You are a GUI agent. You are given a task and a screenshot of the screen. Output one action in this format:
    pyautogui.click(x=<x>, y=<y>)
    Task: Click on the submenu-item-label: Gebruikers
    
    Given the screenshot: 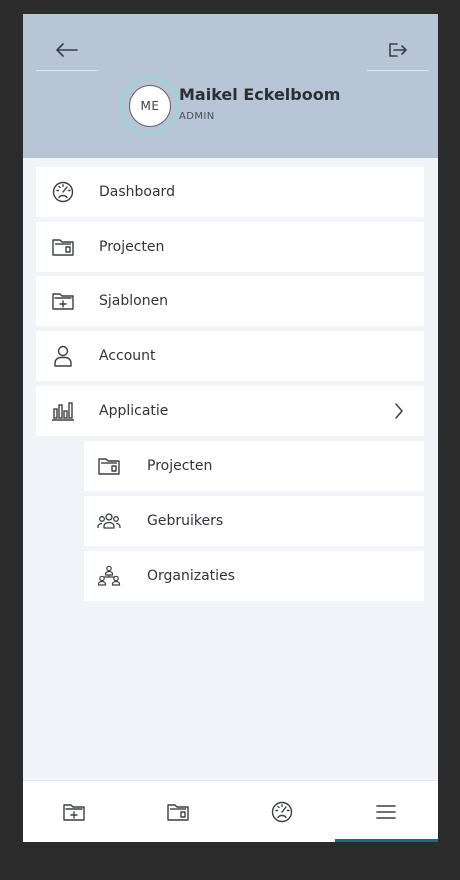 What is the action you would take?
    pyautogui.click(x=185, y=521)
    